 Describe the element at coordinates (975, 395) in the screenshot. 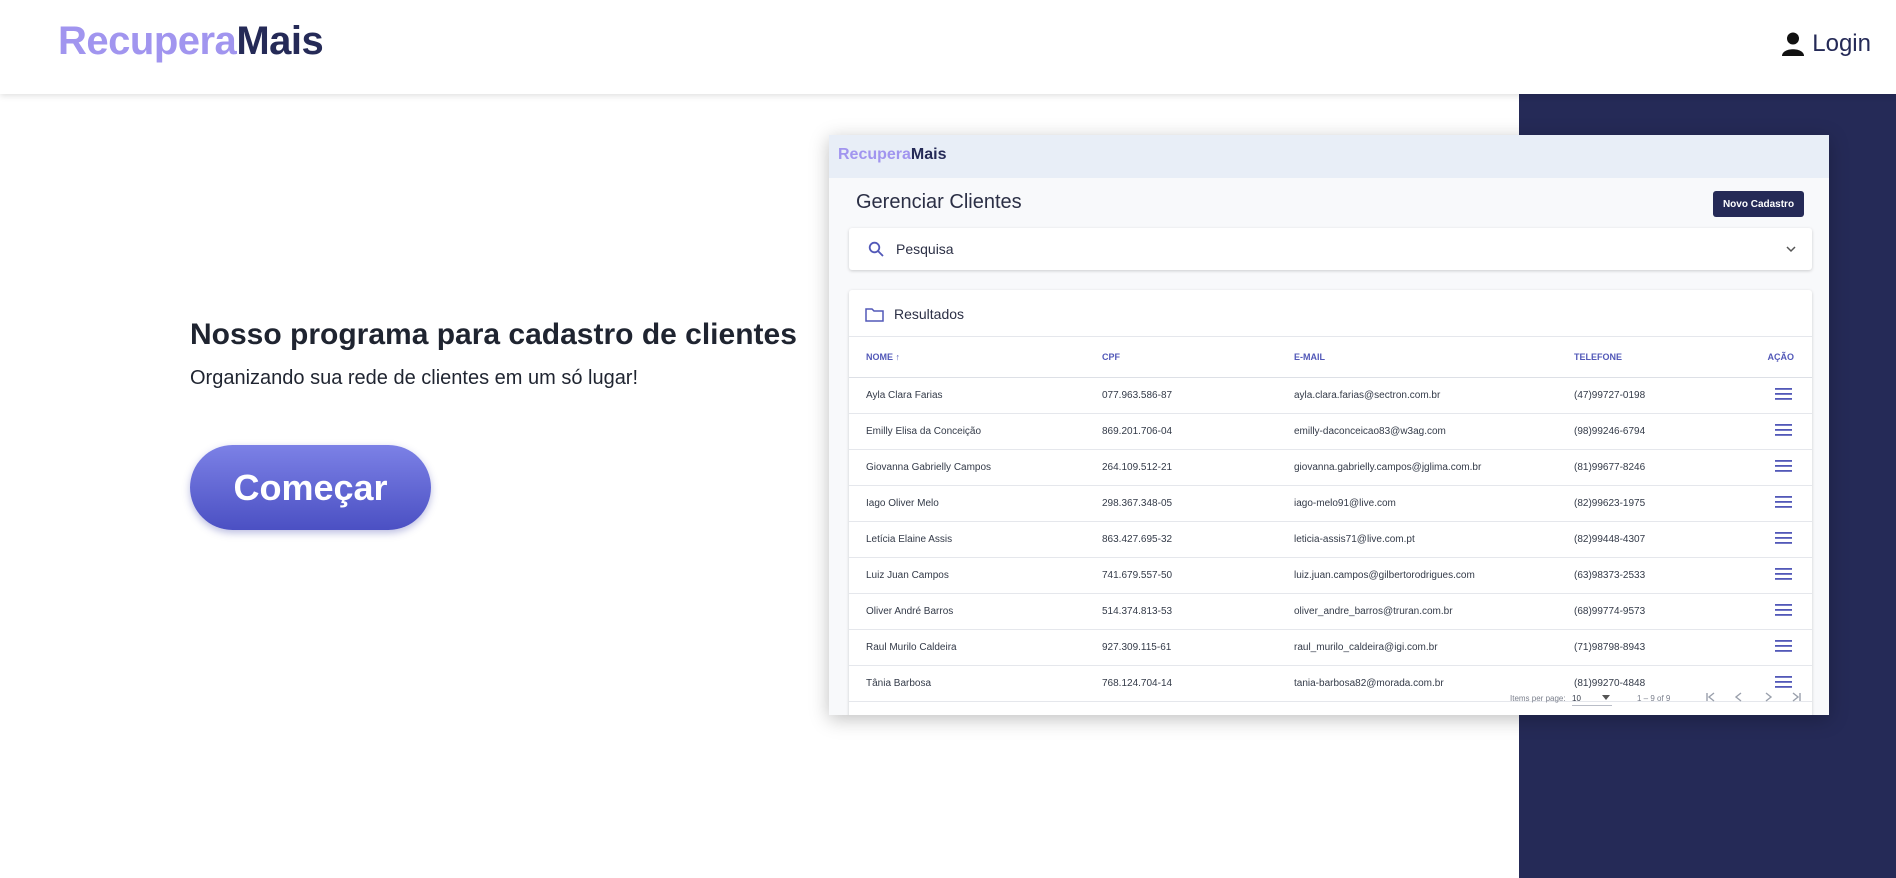

I see `cell-name: Ayla Clara Farias` at that location.